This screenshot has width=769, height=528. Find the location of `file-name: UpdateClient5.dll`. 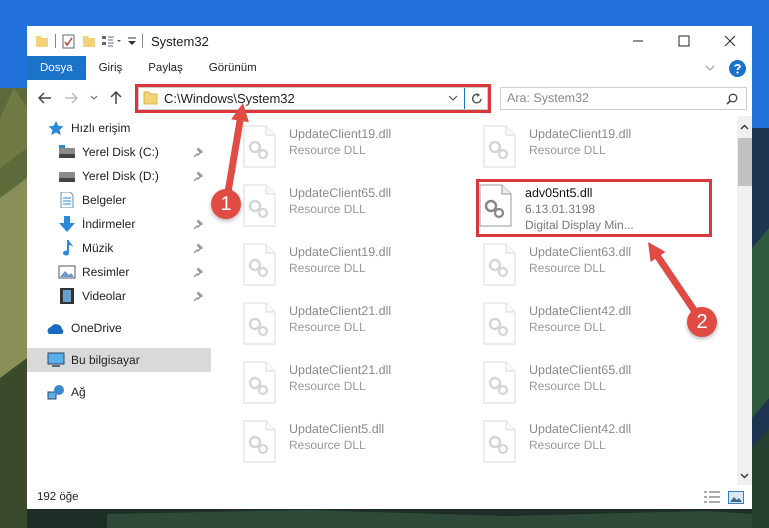

file-name: UpdateClient5.dll is located at coordinates (336, 429).